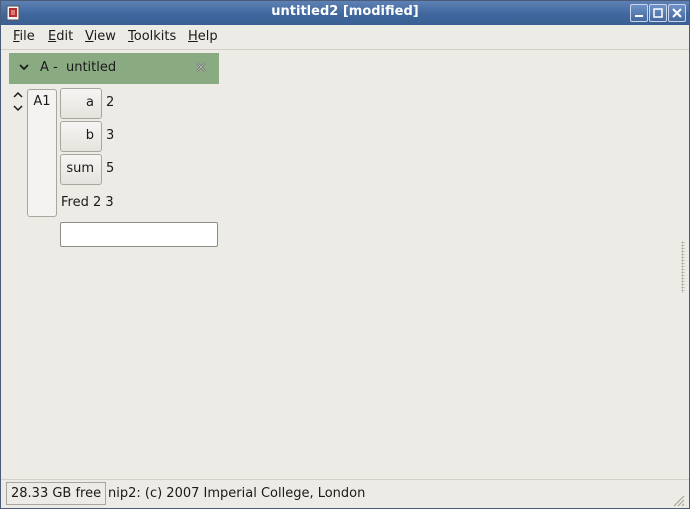 The image size is (690, 509). Describe the element at coordinates (81, 136) in the screenshot. I see `row-b-button: b` at that location.